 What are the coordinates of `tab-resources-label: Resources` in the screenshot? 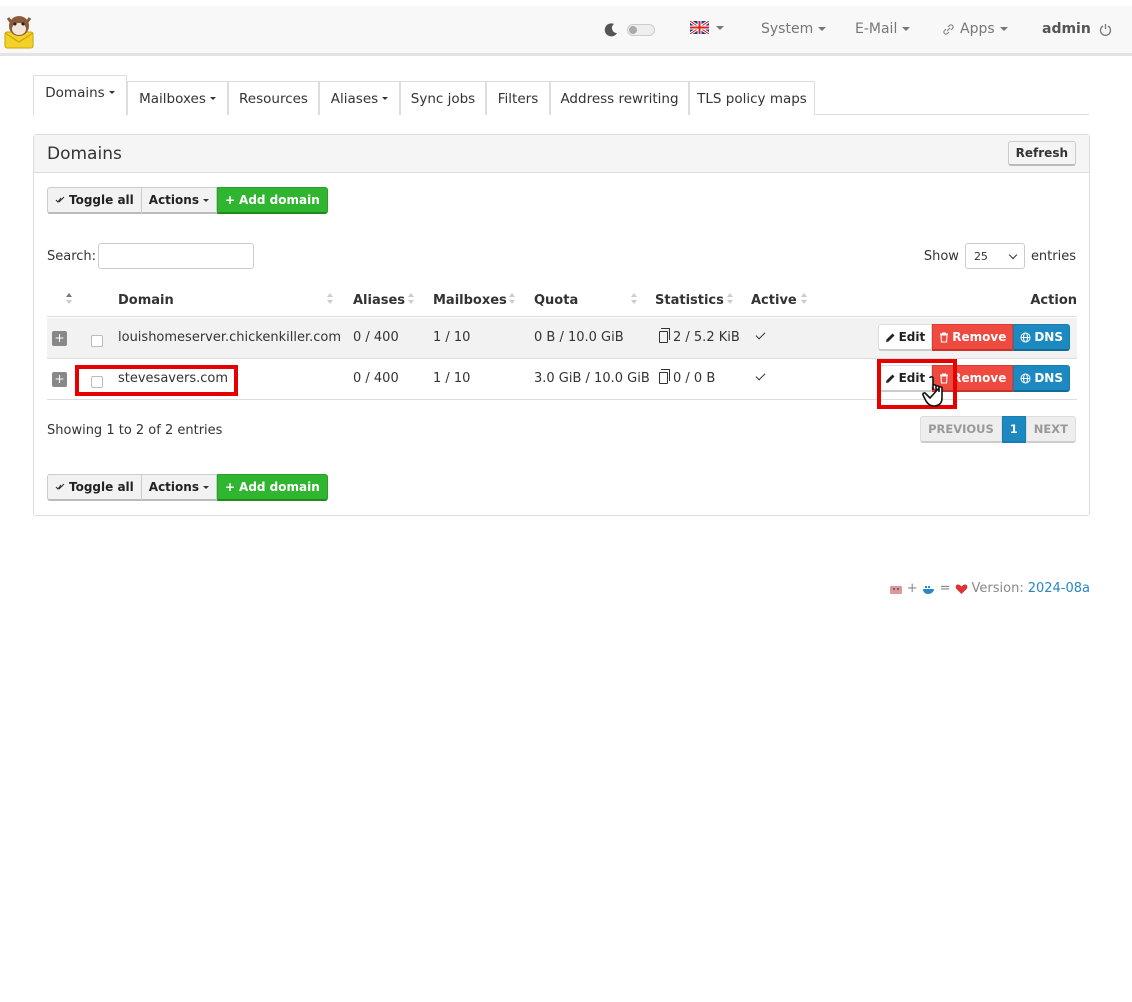 It's located at (273, 98).